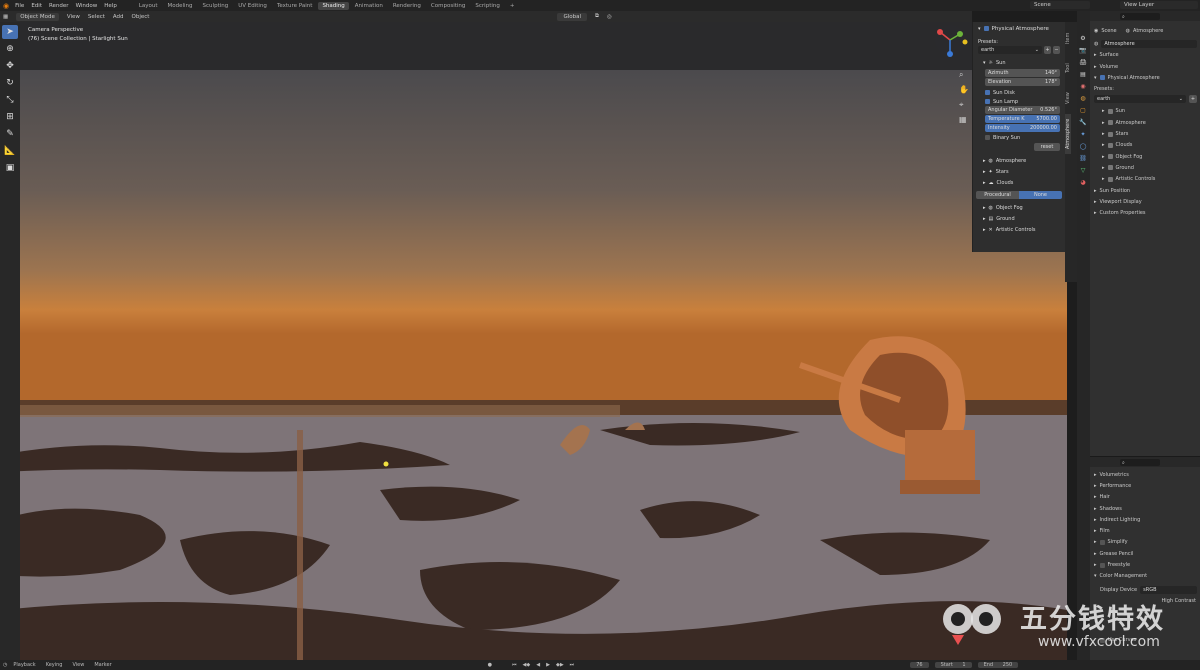  What do you see at coordinates (1009, 208) in the screenshot?
I see `object-fog-section: Object Fog` at bounding box center [1009, 208].